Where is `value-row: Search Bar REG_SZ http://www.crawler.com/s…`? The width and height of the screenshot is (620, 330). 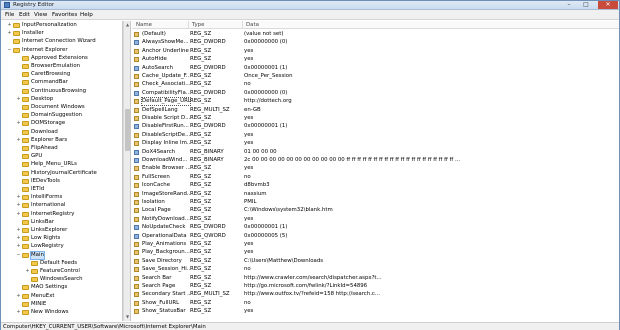 value-row: Search Bar REG_SZ http://www.crawler.com/s… is located at coordinates (375, 278).